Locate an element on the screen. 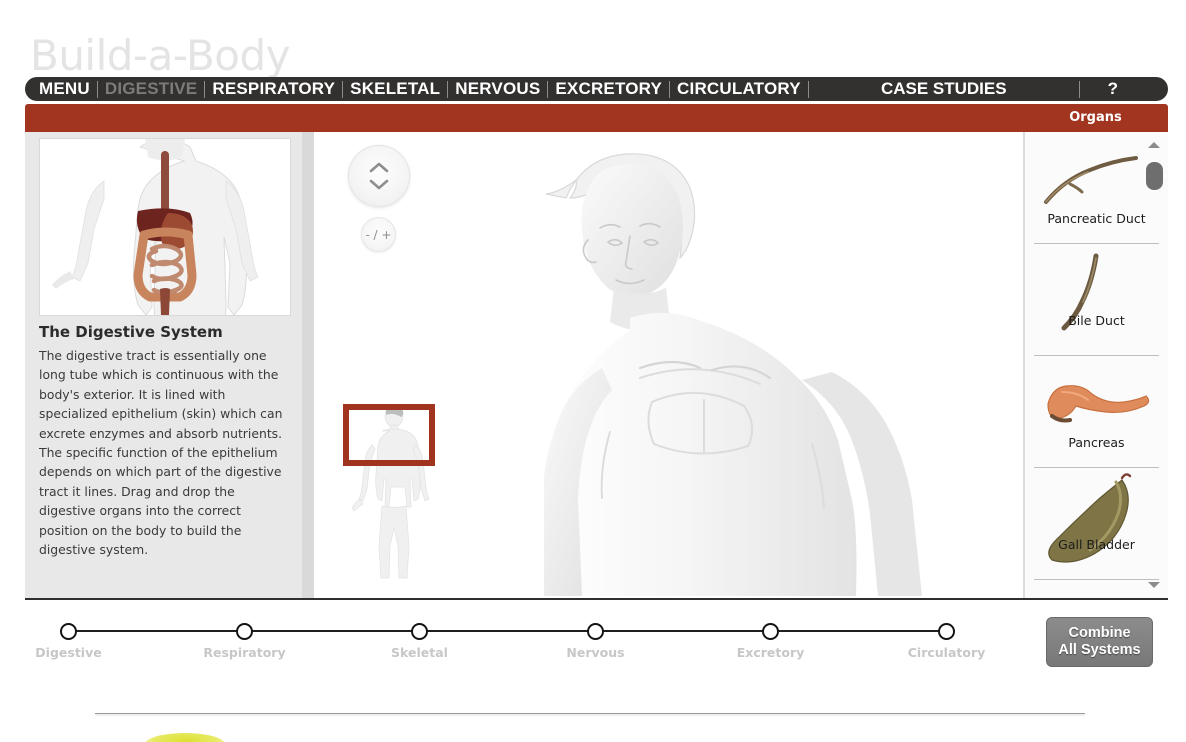 This screenshot has width=1186, height=742. nav-item-digestive: DIGESTIVE is located at coordinates (151, 89).